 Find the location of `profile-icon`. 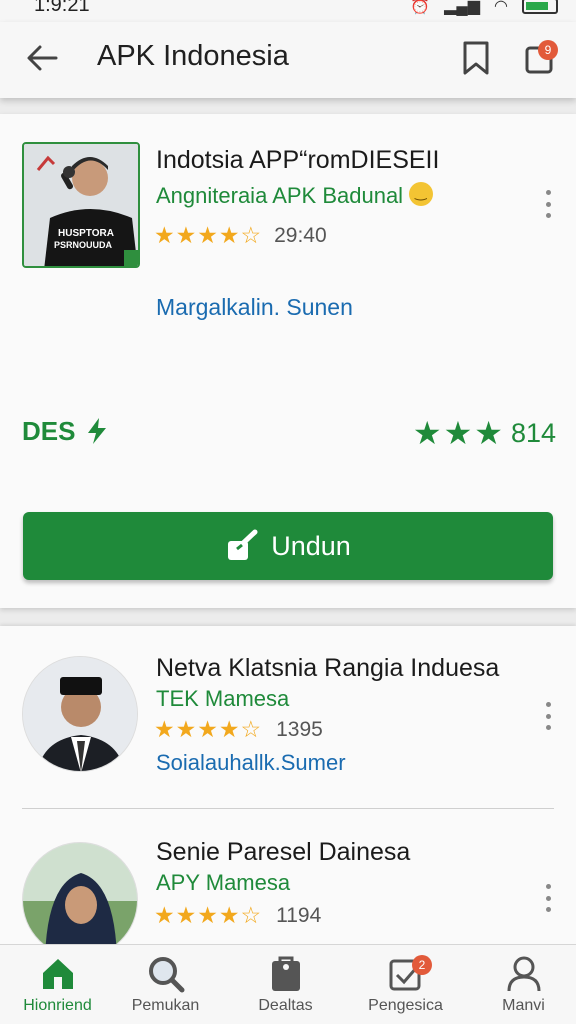

profile-icon is located at coordinates (523, 974).